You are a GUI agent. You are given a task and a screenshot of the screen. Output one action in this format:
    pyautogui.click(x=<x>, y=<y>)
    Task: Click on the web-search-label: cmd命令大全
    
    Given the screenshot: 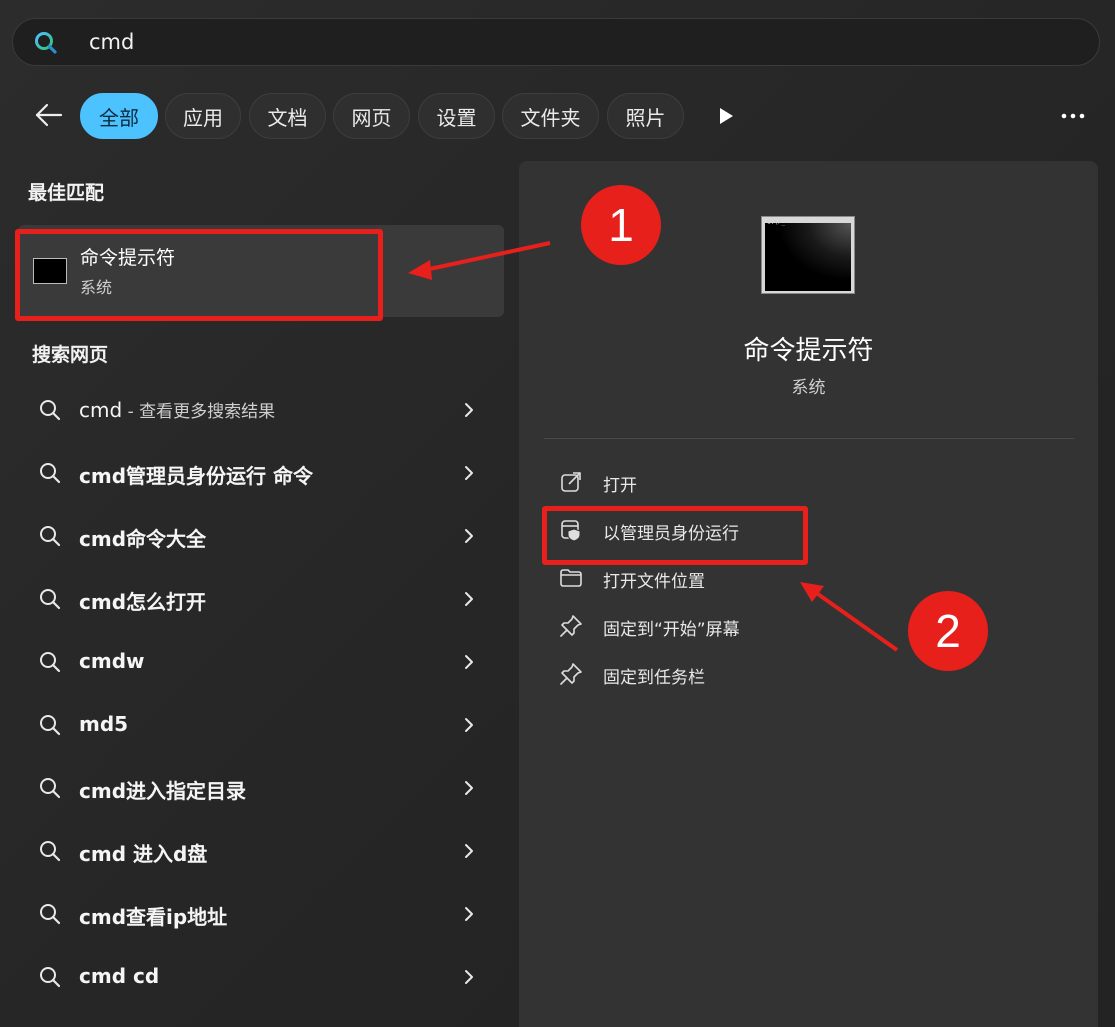 What is the action you would take?
    pyautogui.click(x=142, y=537)
    